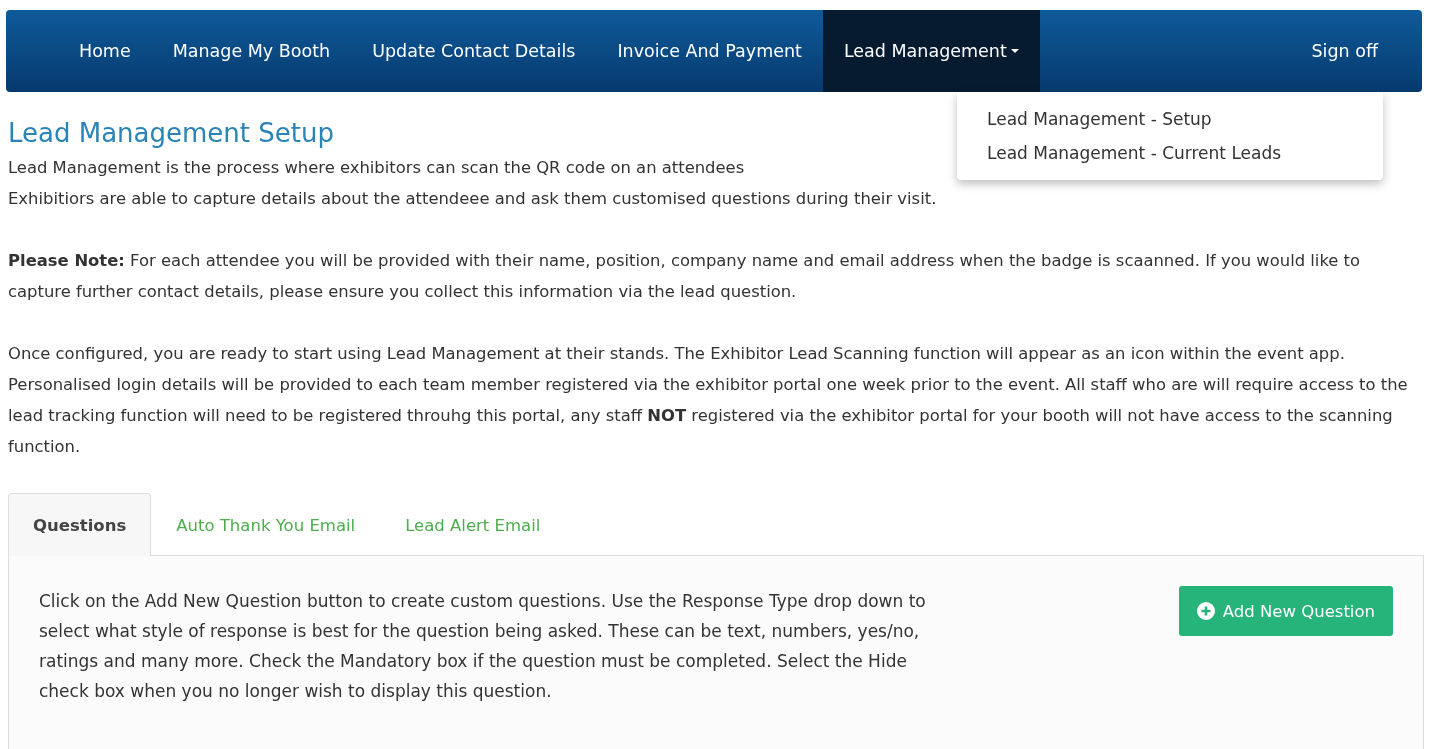 The width and height of the screenshot is (1432, 749). I want to click on text-line: Lead Management is the process where exhibitors can scan the QR code on an attendees, so click(376, 168).